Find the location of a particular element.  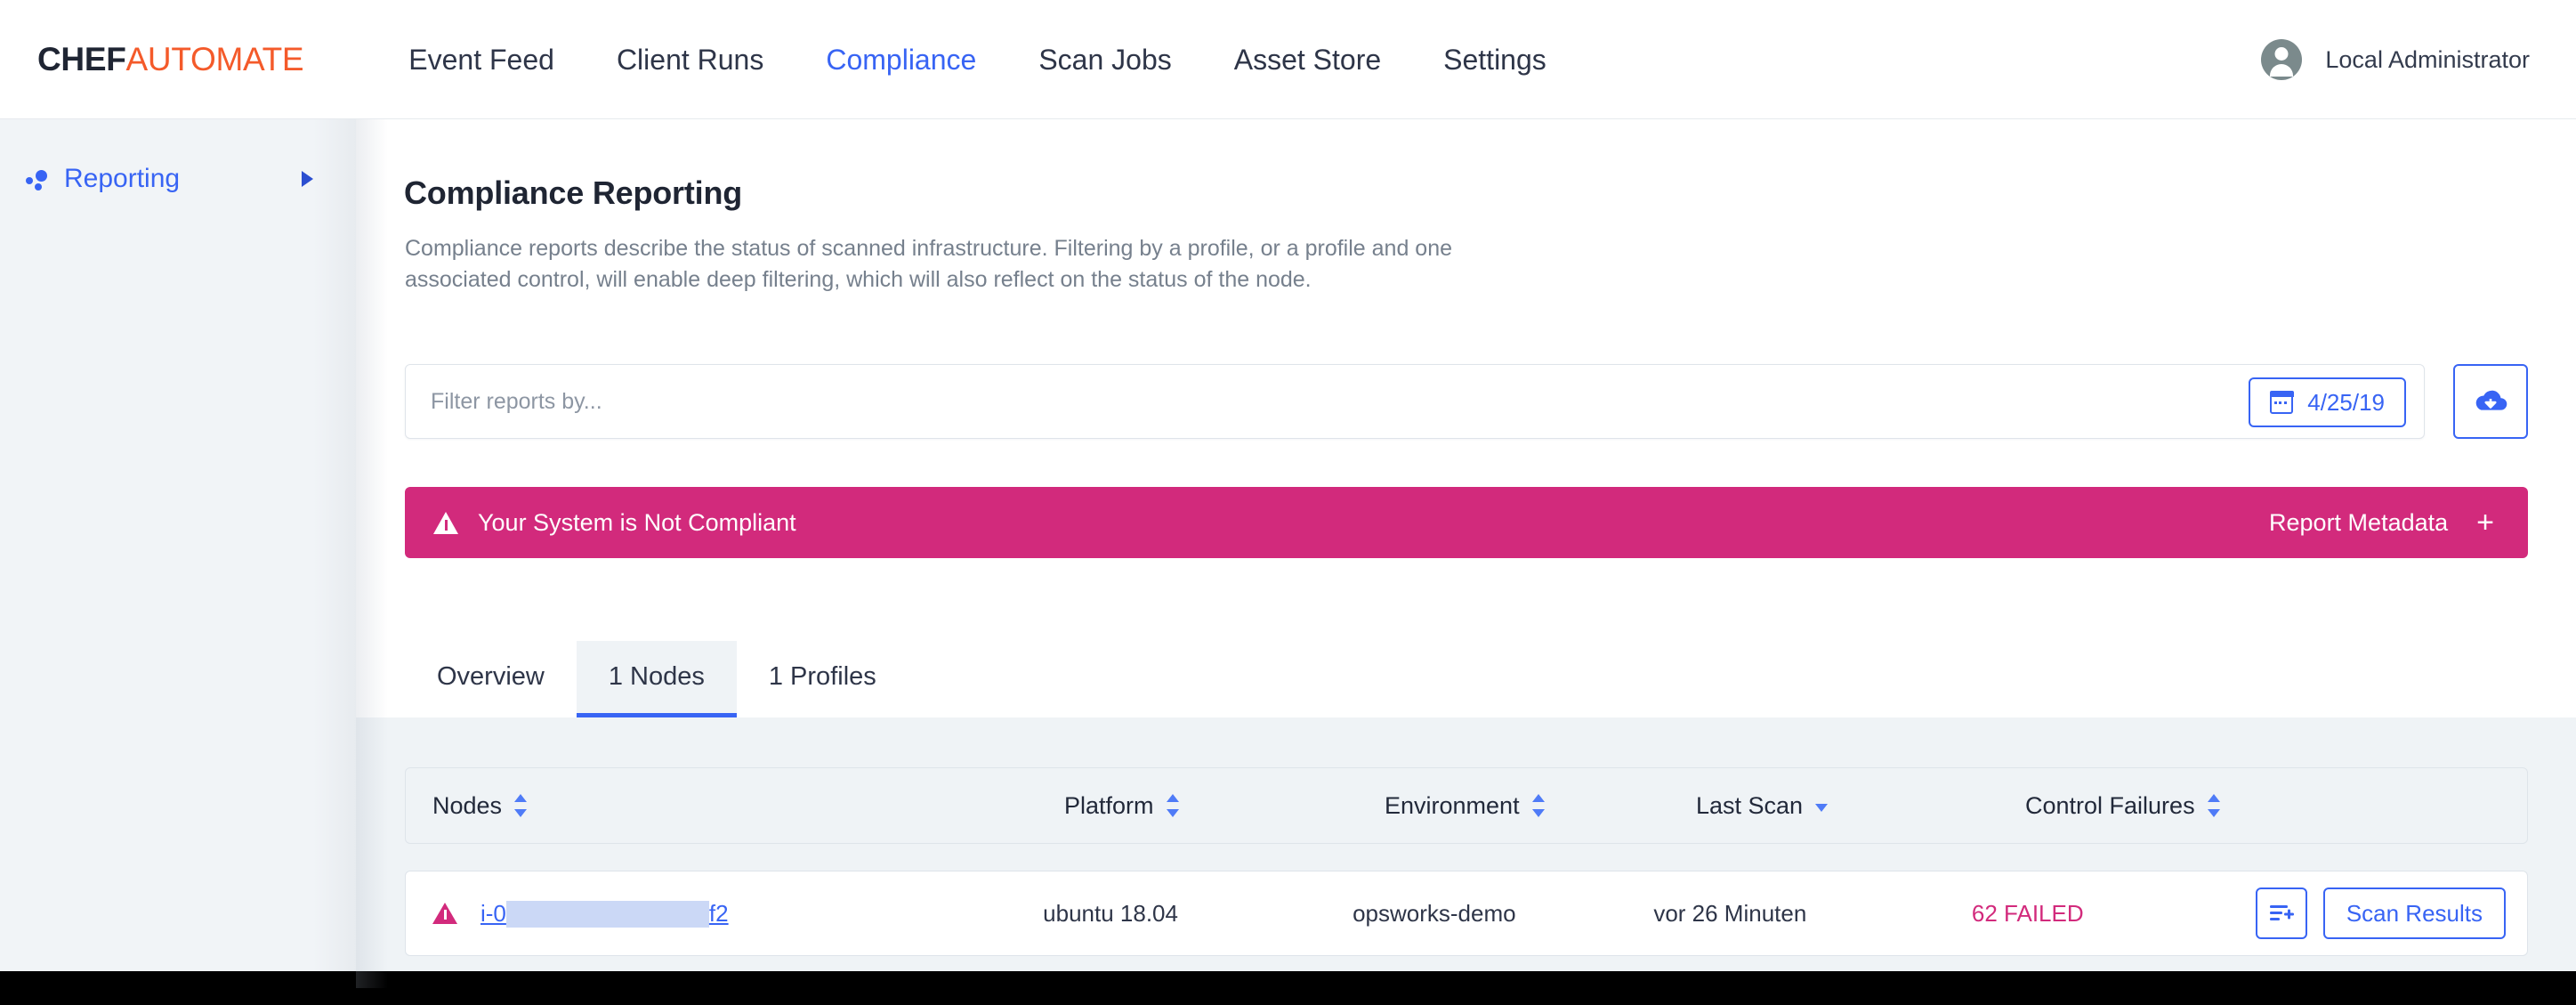

nav-item-scan-jobs: Scan Jobs is located at coordinates (1104, 60).